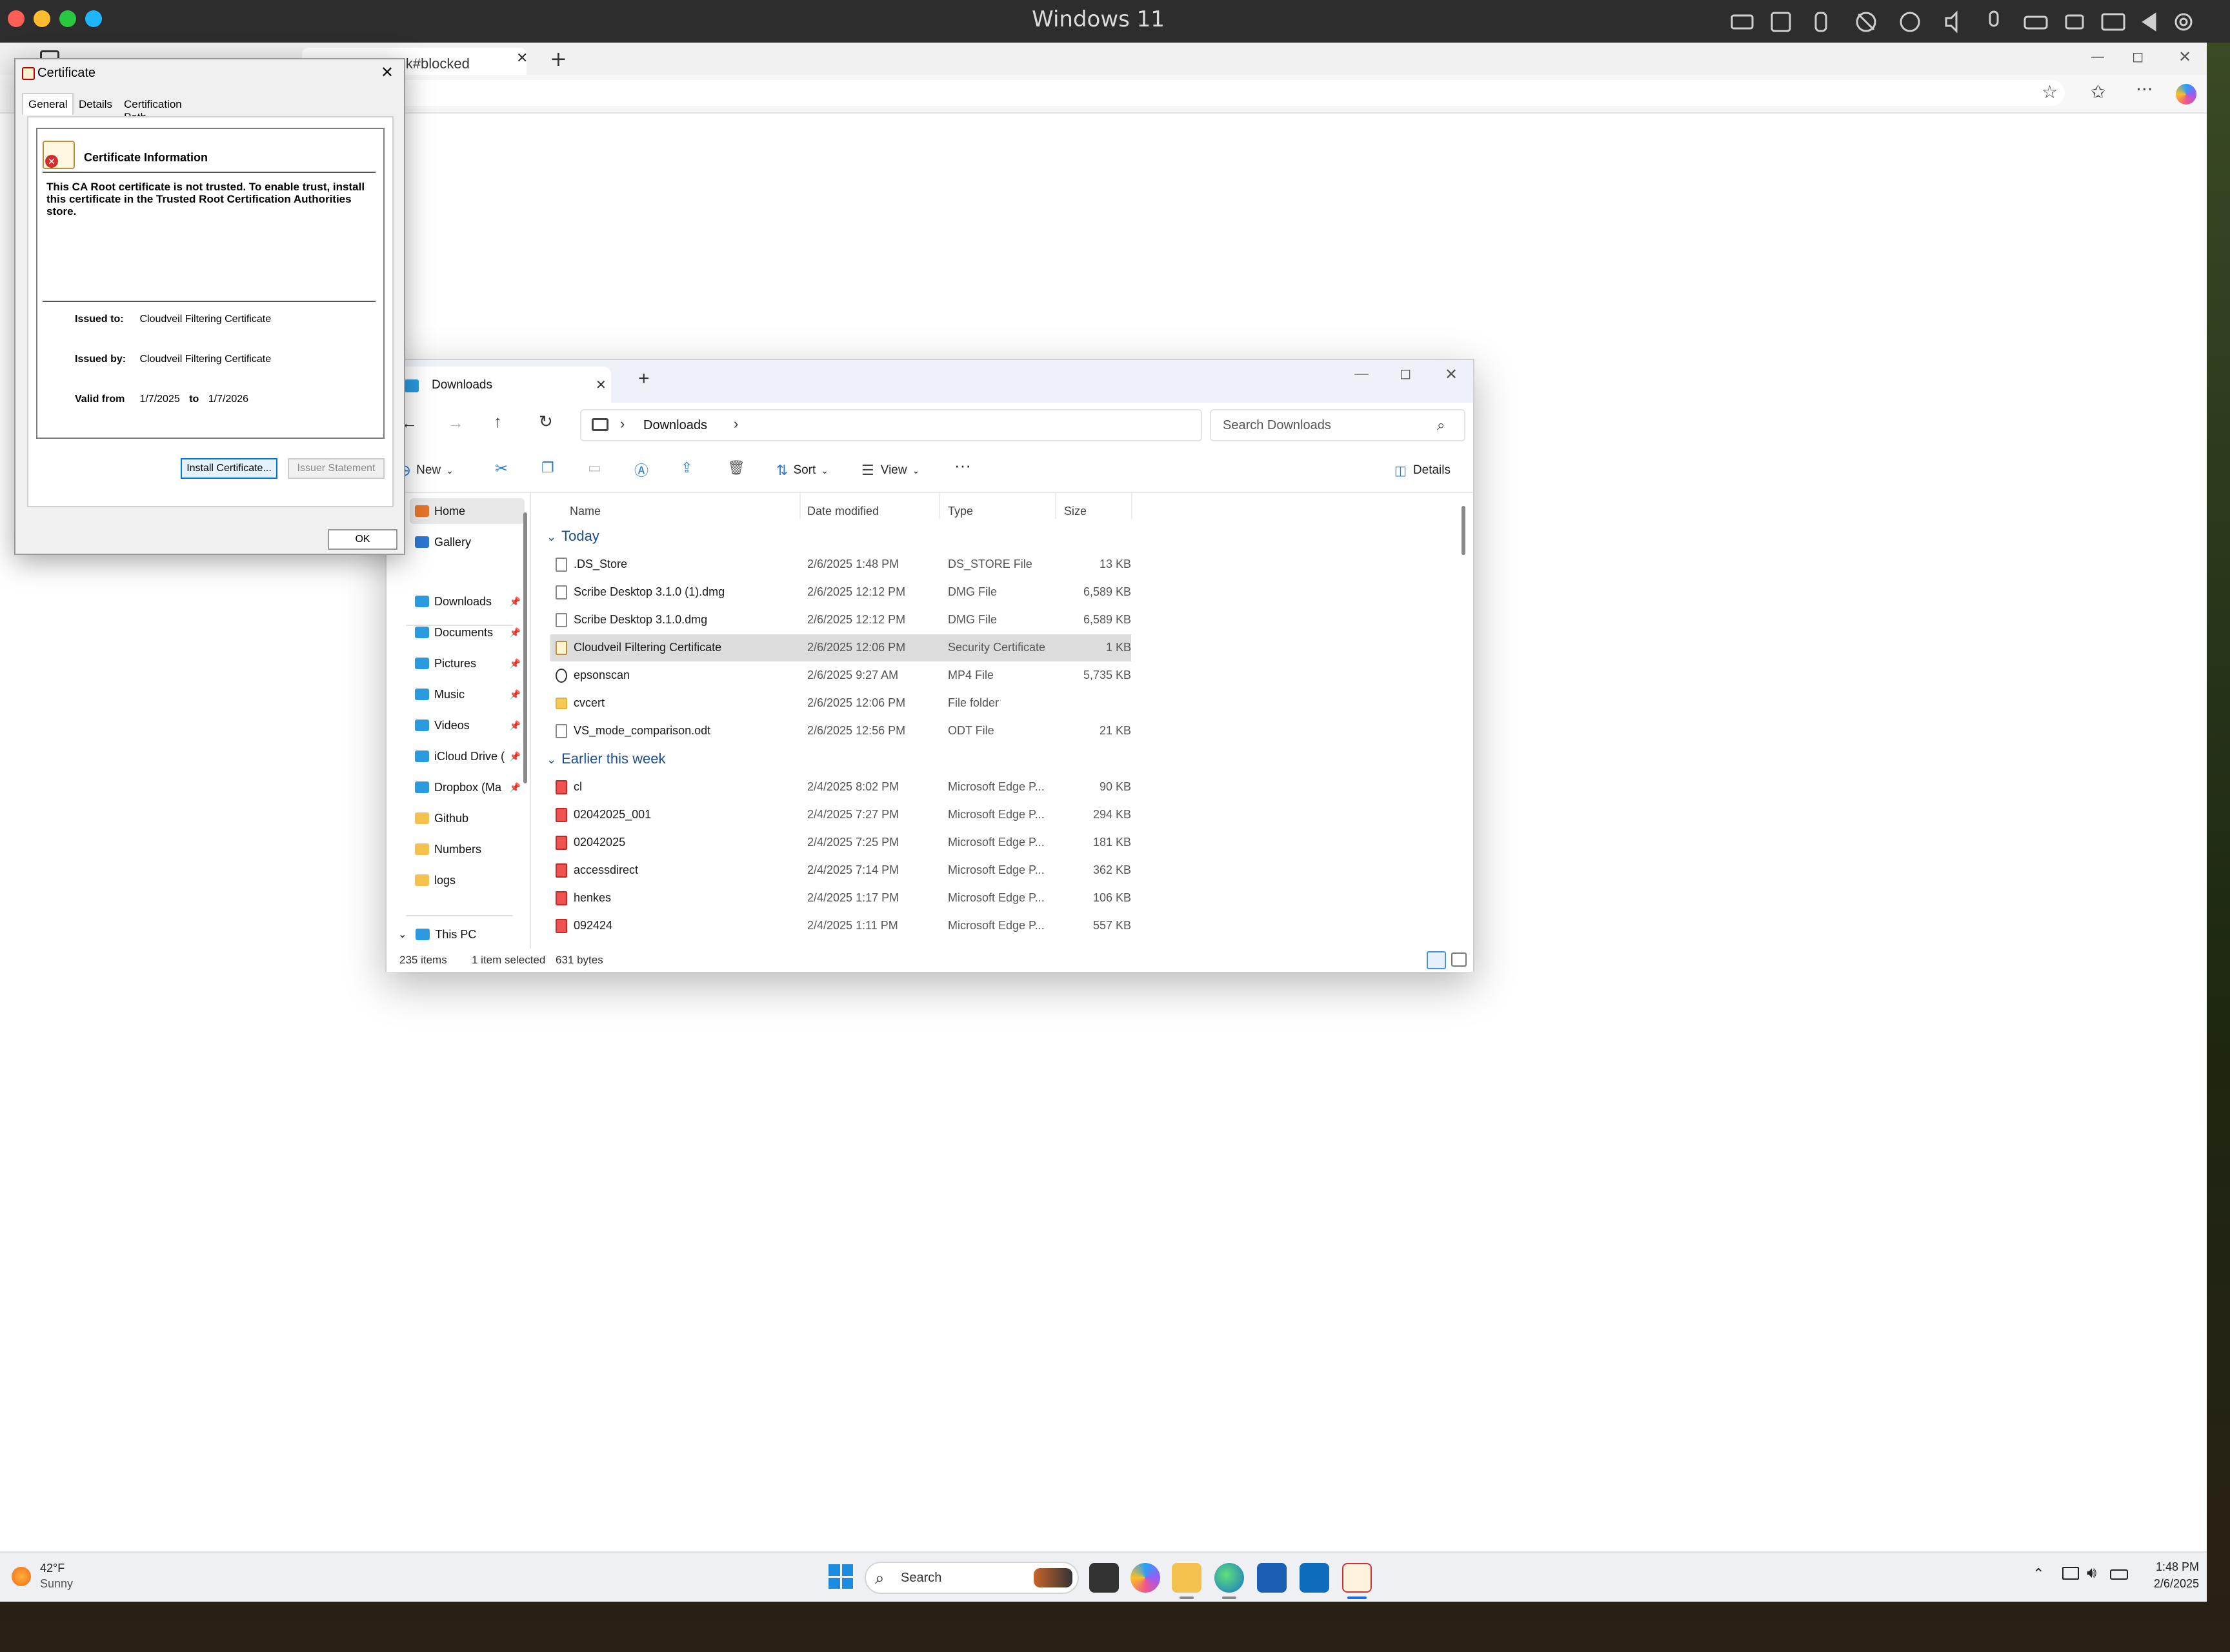 Image resolution: width=2230 pixels, height=1652 pixels. What do you see at coordinates (972, 1578) in the screenshot?
I see `taskbar-search: ⌕ Search` at bounding box center [972, 1578].